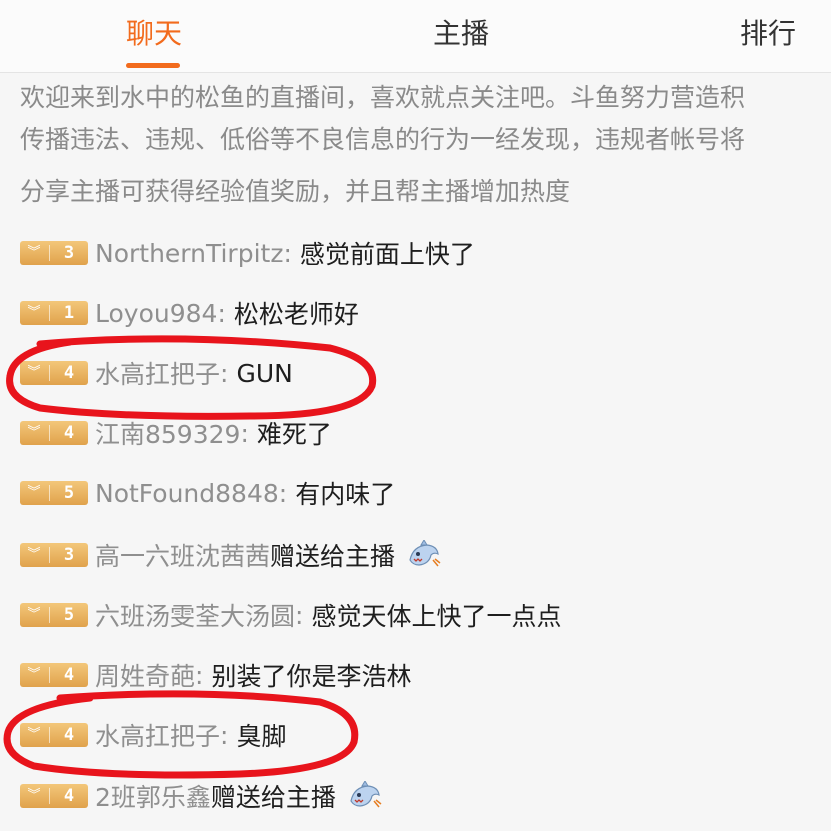 The width and height of the screenshot is (831, 831). What do you see at coordinates (145, 675) in the screenshot?
I see `username: 周姓奇葩` at bounding box center [145, 675].